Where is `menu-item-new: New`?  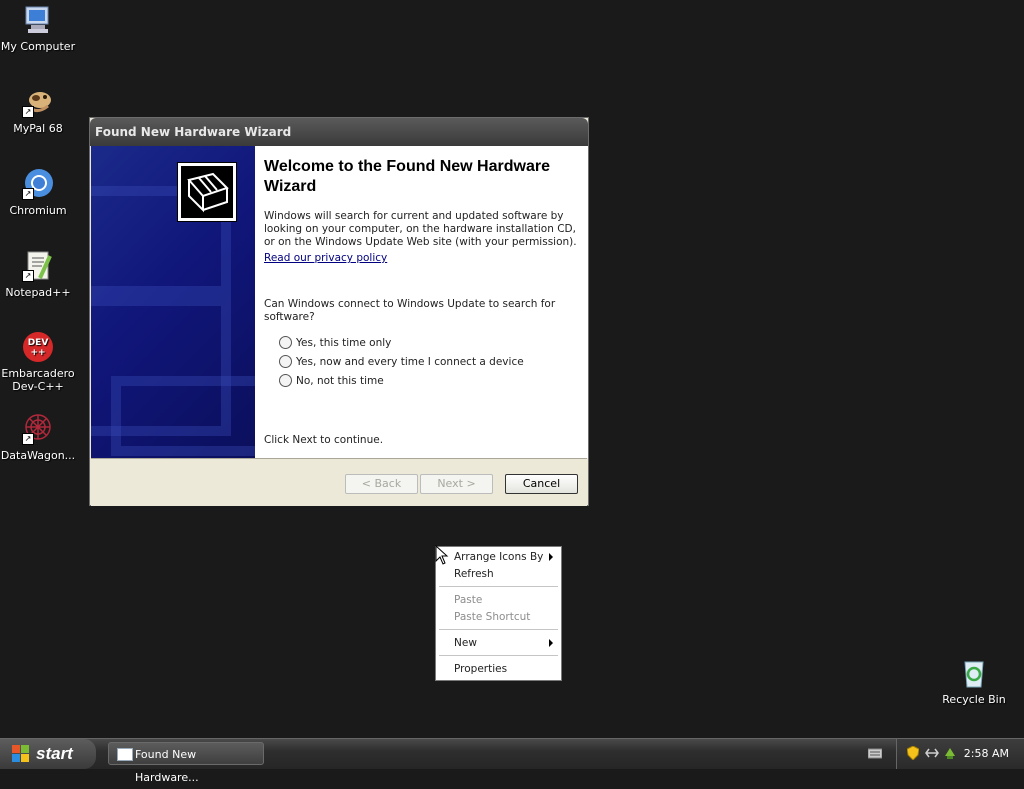
menu-item-new: New is located at coordinates (465, 643).